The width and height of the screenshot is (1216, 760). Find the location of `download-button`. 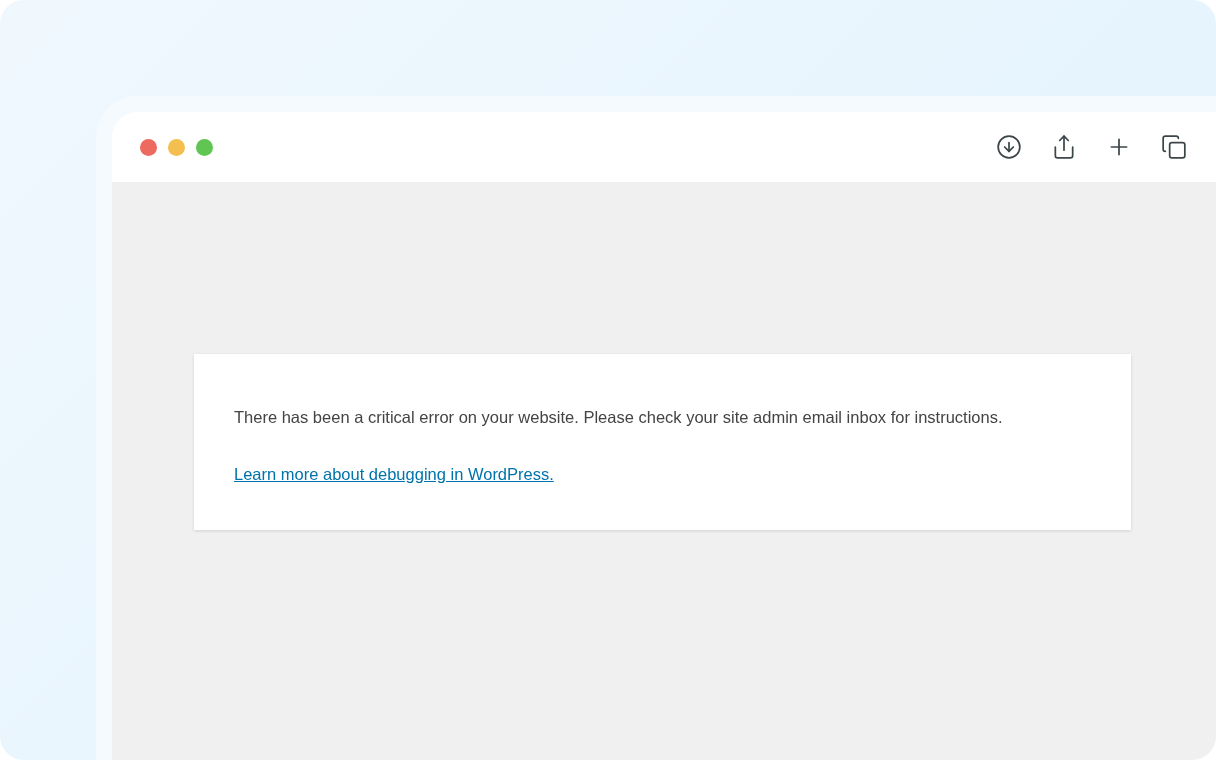

download-button is located at coordinates (1009, 147).